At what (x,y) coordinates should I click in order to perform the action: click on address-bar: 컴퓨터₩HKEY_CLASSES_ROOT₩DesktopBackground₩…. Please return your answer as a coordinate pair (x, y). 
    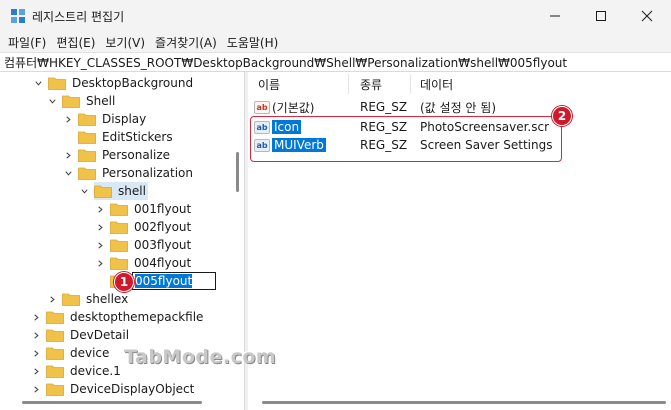
    Looking at the image, I should click on (335, 62).